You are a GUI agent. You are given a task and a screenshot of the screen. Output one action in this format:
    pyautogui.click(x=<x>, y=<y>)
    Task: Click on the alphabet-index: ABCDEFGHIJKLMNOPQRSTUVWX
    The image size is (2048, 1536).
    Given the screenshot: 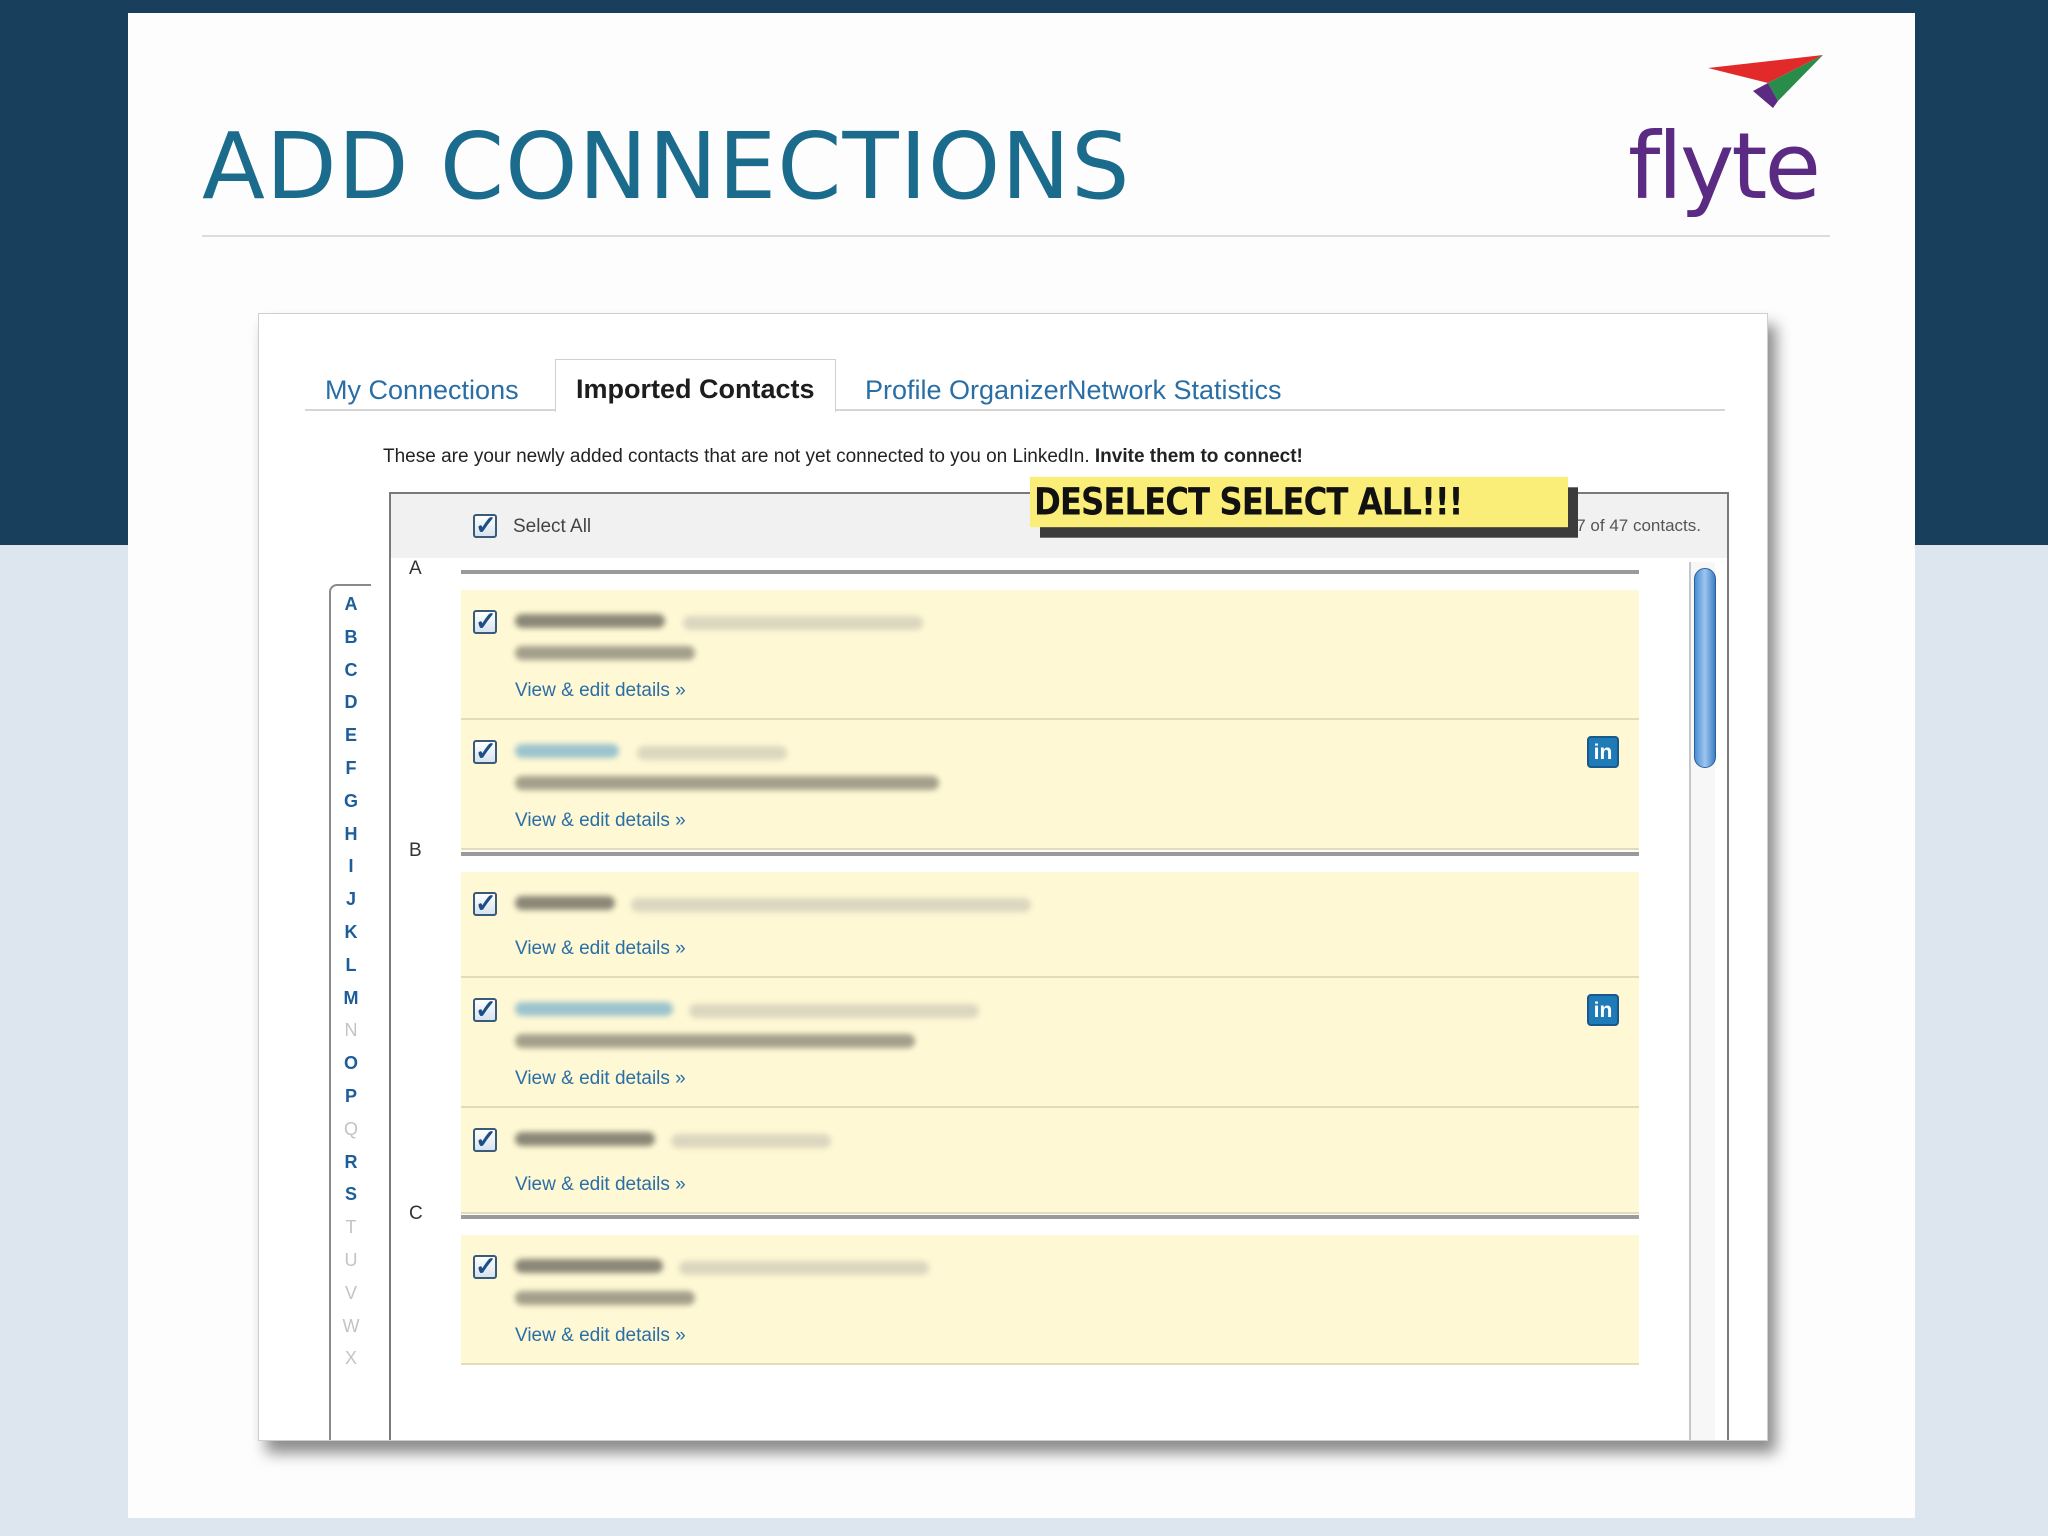 What is the action you would take?
    pyautogui.click(x=350, y=1012)
    